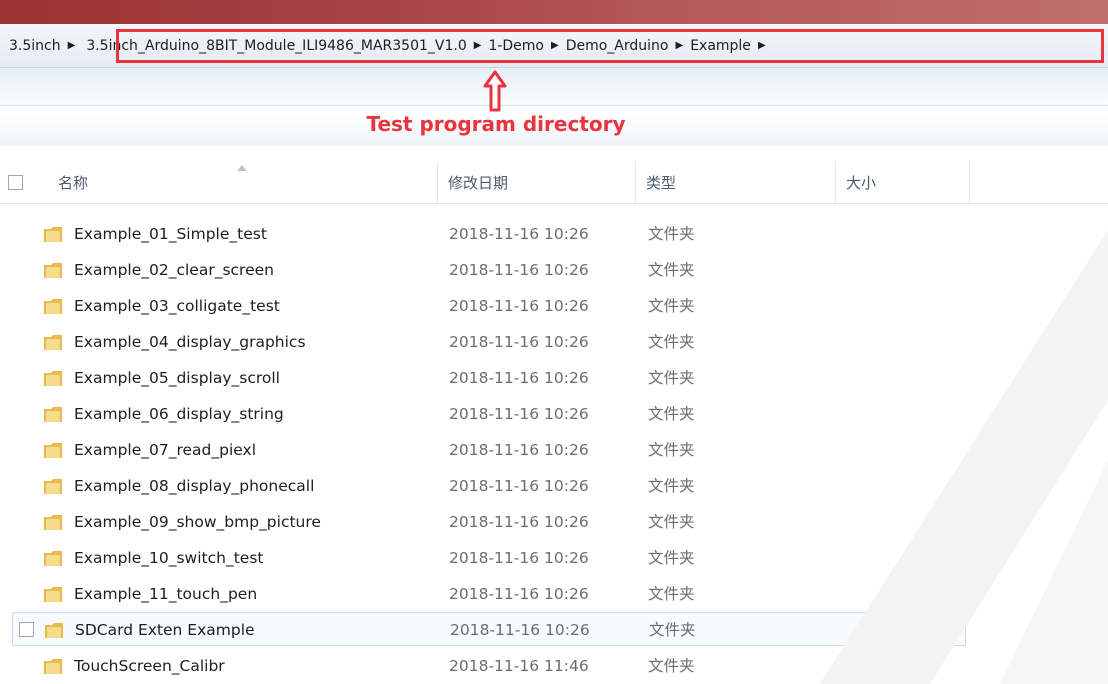 Image resolution: width=1108 pixels, height=684 pixels. Describe the element at coordinates (165, 450) in the screenshot. I see `file-name: Example_07_read_piexl` at that location.